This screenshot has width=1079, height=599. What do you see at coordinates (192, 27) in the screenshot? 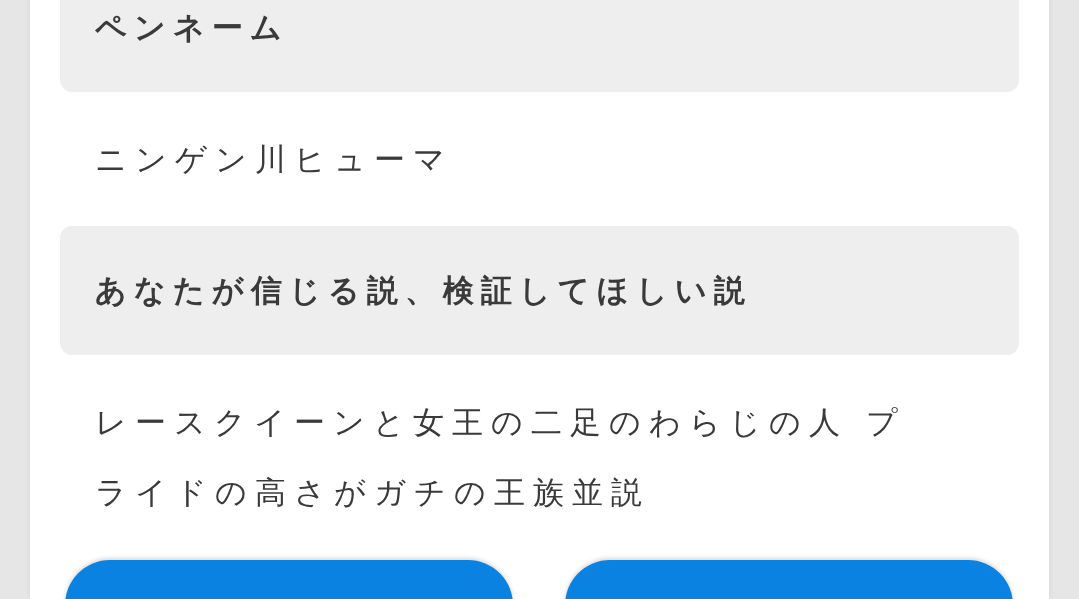
I see `field-label: ペンネーム` at bounding box center [192, 27].